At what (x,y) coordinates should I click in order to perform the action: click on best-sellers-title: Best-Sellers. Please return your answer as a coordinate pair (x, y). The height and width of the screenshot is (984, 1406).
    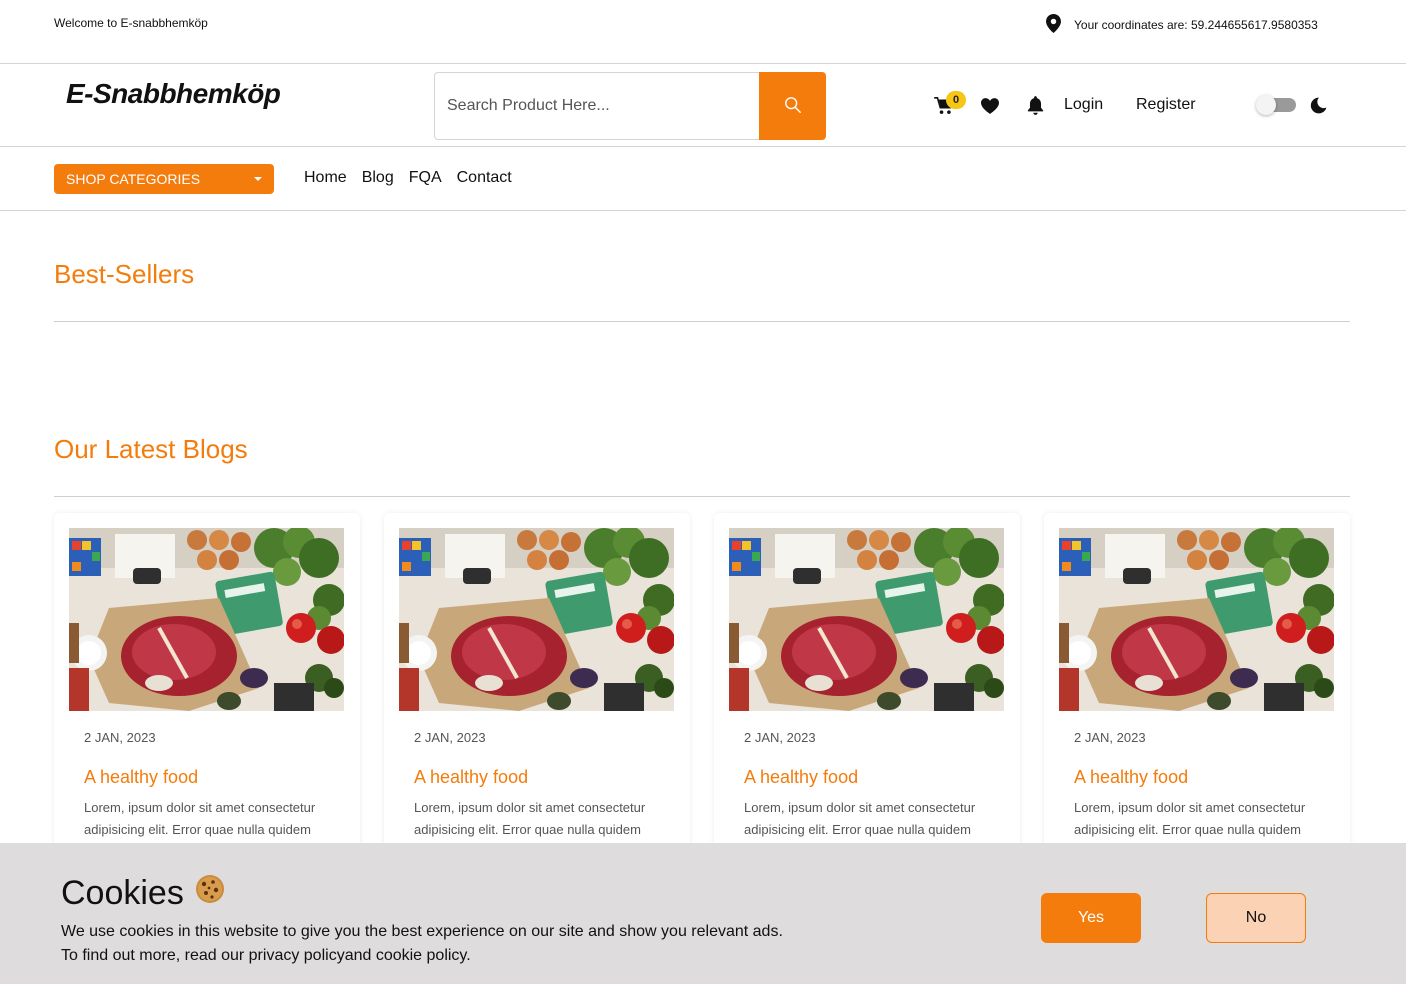
    Looking at the image, I should click on (124, 274).